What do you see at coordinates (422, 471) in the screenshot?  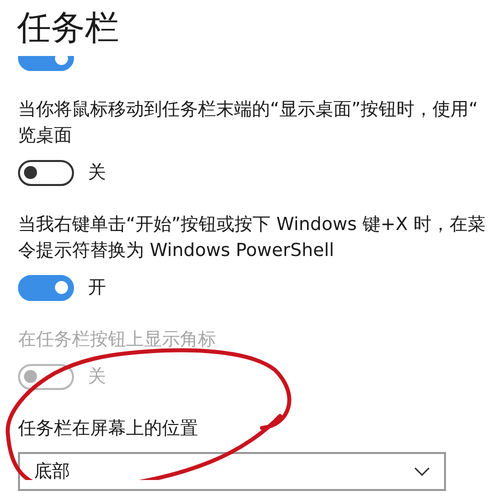 I see `chevron-down-icon` at bounding box center [422, 471].